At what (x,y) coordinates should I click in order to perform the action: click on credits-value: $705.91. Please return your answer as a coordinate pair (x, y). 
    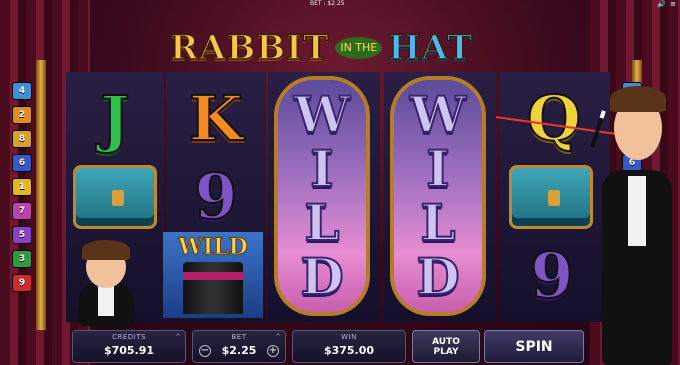
    Looking at the image, I should click on (129, 350).